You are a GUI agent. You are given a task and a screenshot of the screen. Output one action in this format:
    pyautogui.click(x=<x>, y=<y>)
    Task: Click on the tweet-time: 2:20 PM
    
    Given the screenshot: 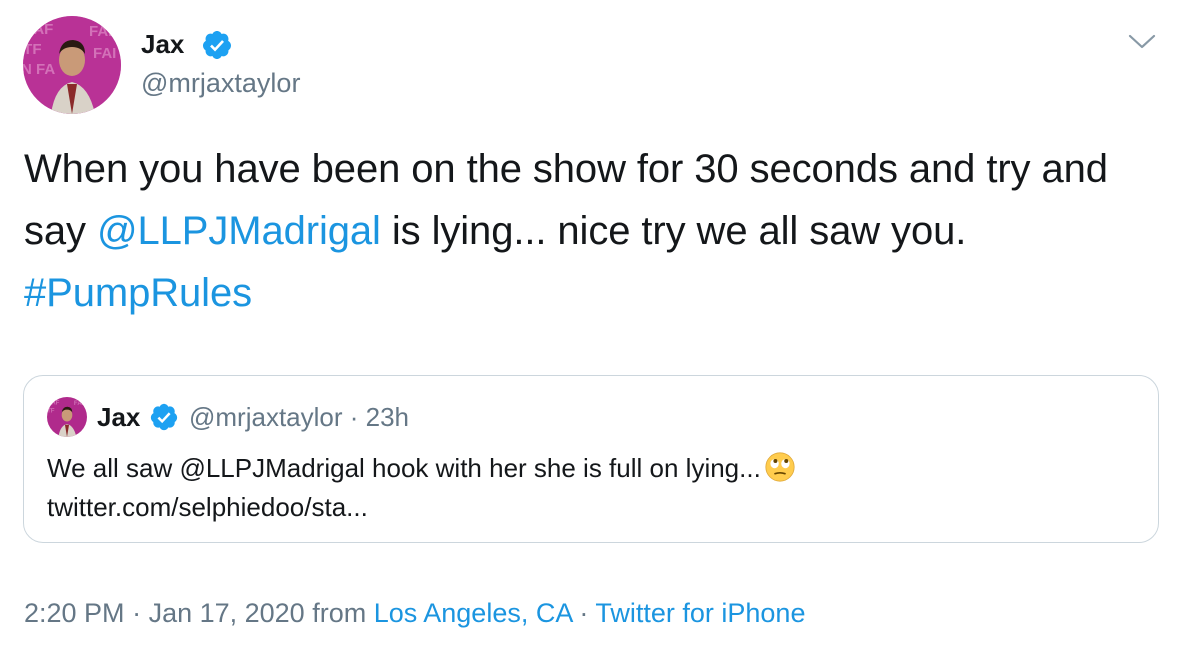 What is the action you would take?
    pyautogui.click(x=74, y=613)
    